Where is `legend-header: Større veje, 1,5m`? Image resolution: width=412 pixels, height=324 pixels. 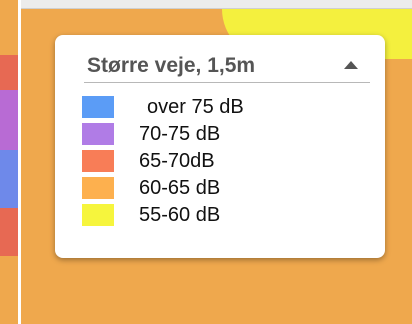
legend-header: Større veje, 1,5m is located at coordinates (227, 66).